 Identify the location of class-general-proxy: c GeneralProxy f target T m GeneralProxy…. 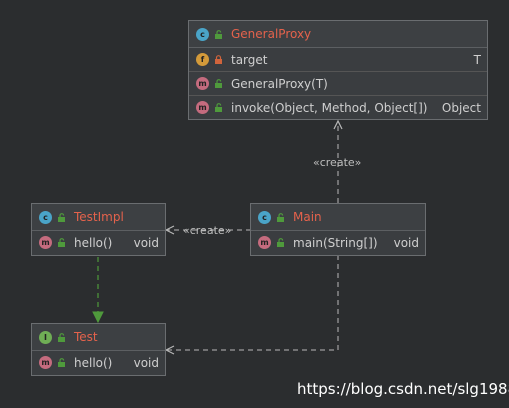
(338, 70).